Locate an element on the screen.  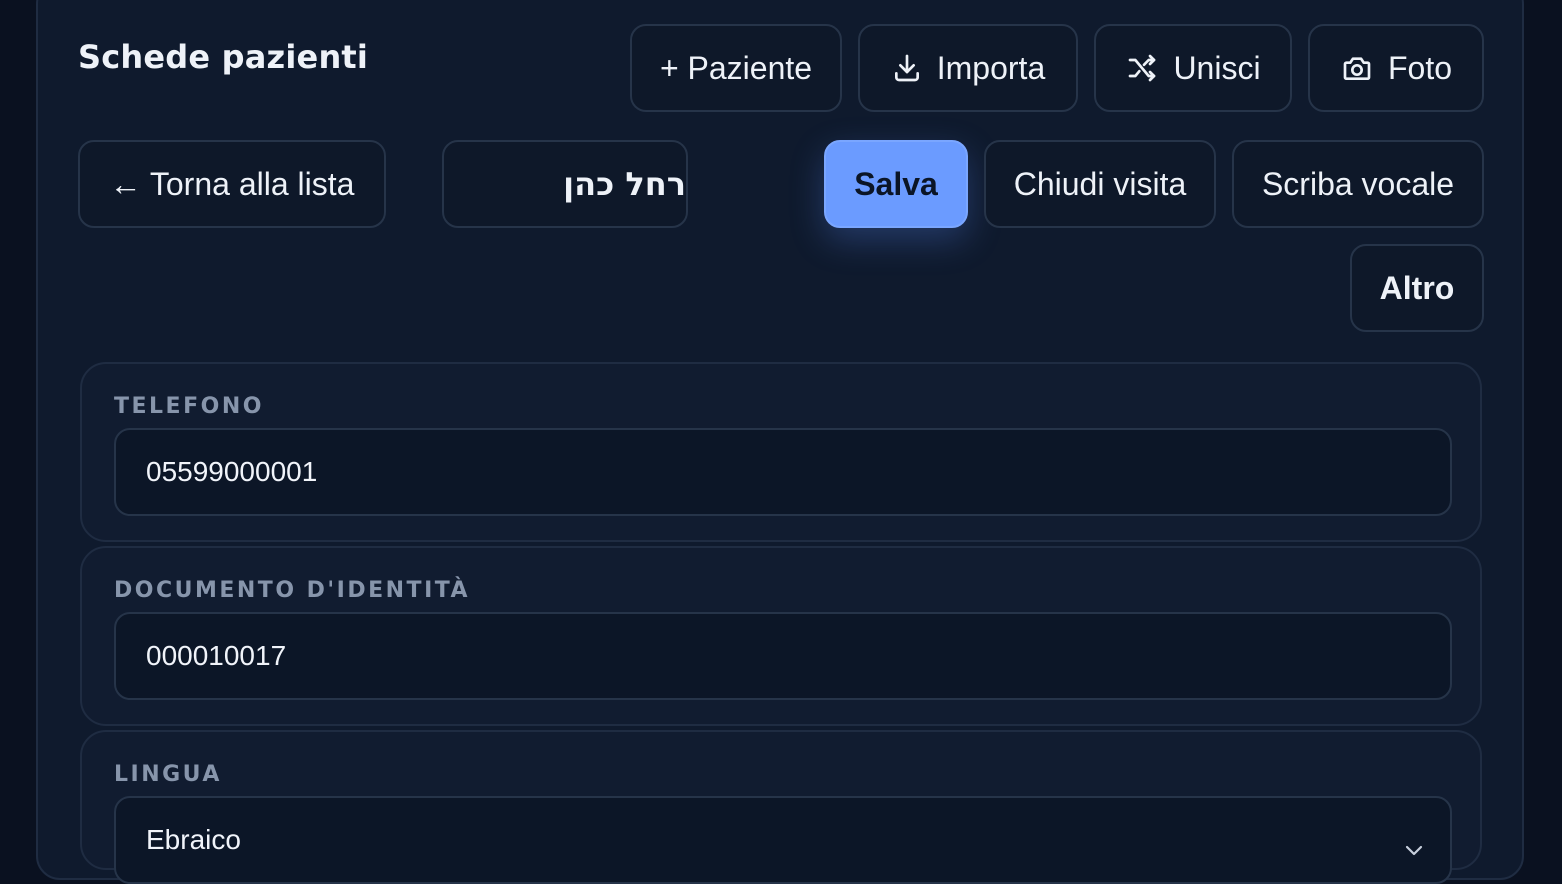
save-button: Salva is located at coordinates (896, 184).